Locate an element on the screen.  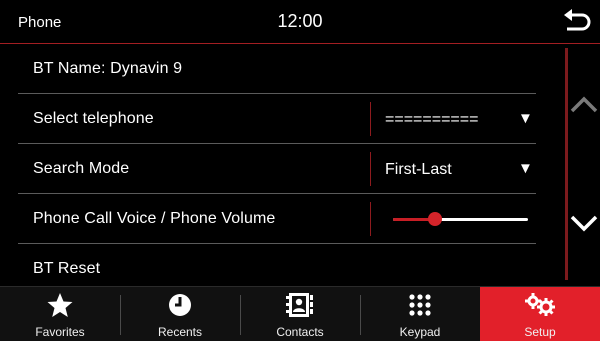
select-telephone-label: Select telephone is located at coordinates (93, 118).